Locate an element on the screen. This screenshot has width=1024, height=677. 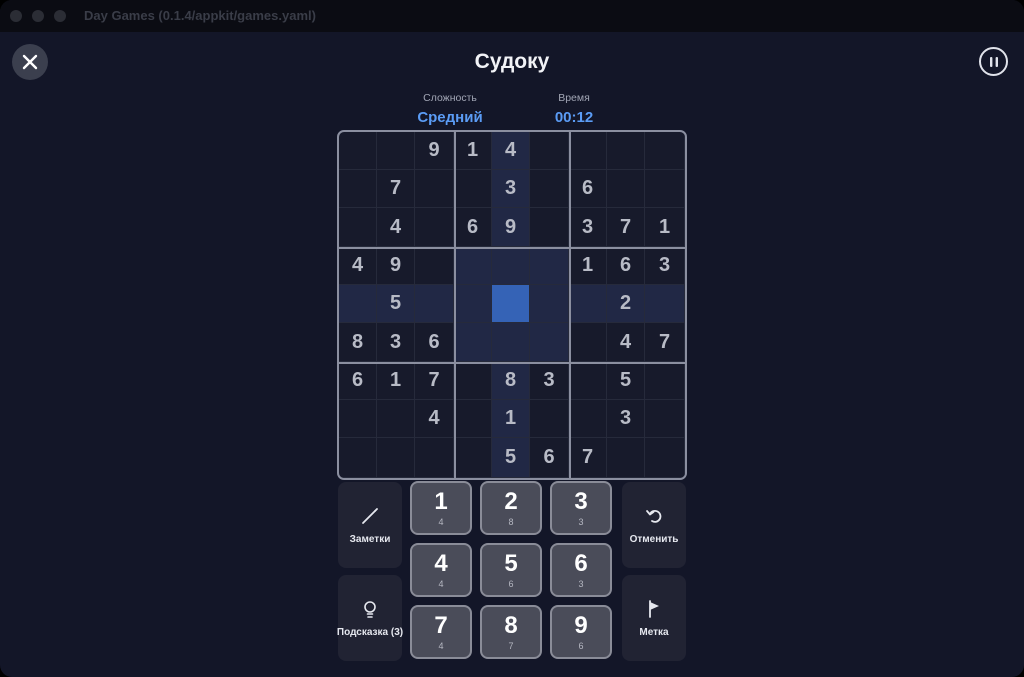
sudoku-cell: 2 is located at coordinates (626, 304).